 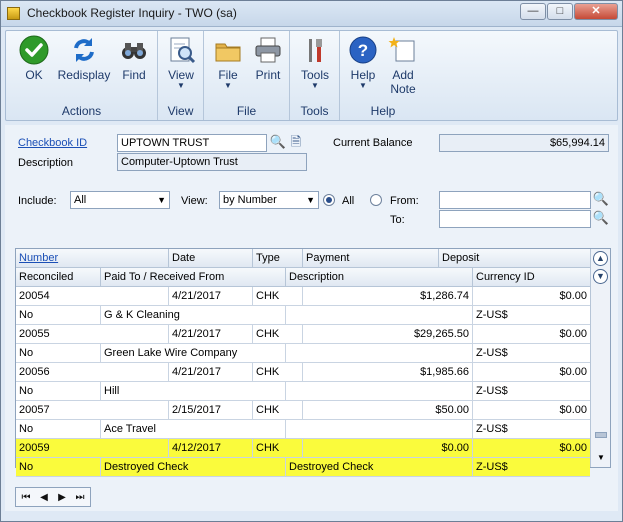 I want to click on from-label: From:, so click(x=404, y=201).